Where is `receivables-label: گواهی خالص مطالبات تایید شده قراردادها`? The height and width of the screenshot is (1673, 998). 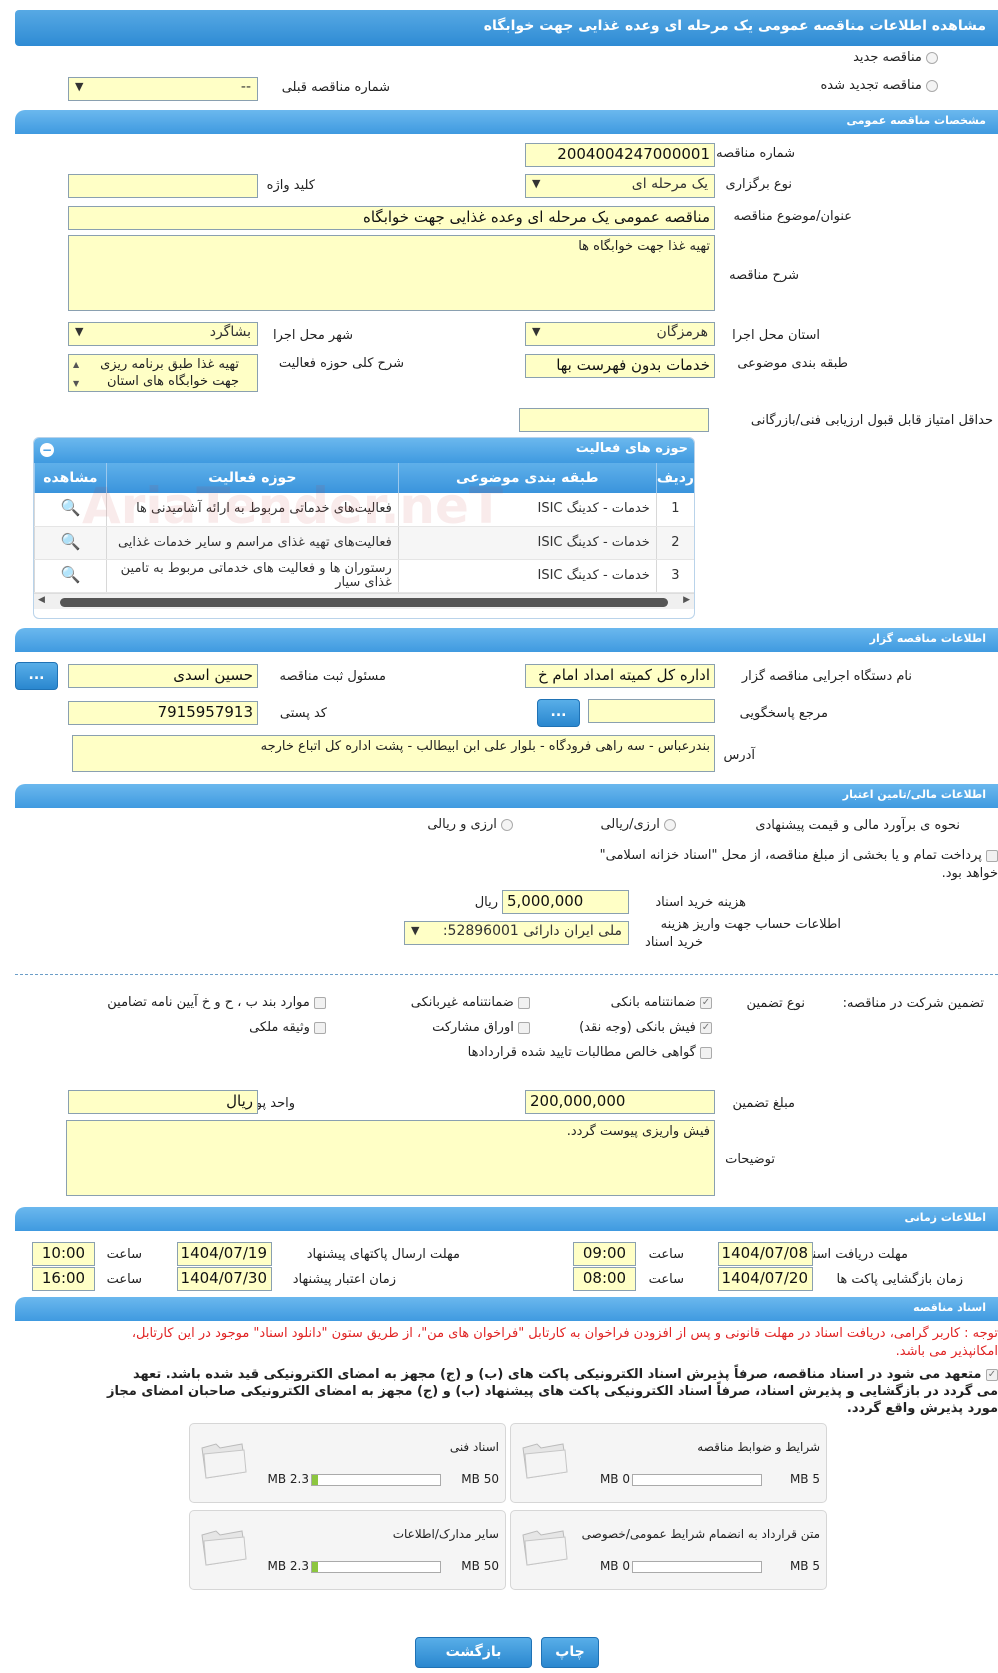
receivables-label: گواهی خالص مطالبات تایید شده قراردادها is located at coordinates (581, 1052).